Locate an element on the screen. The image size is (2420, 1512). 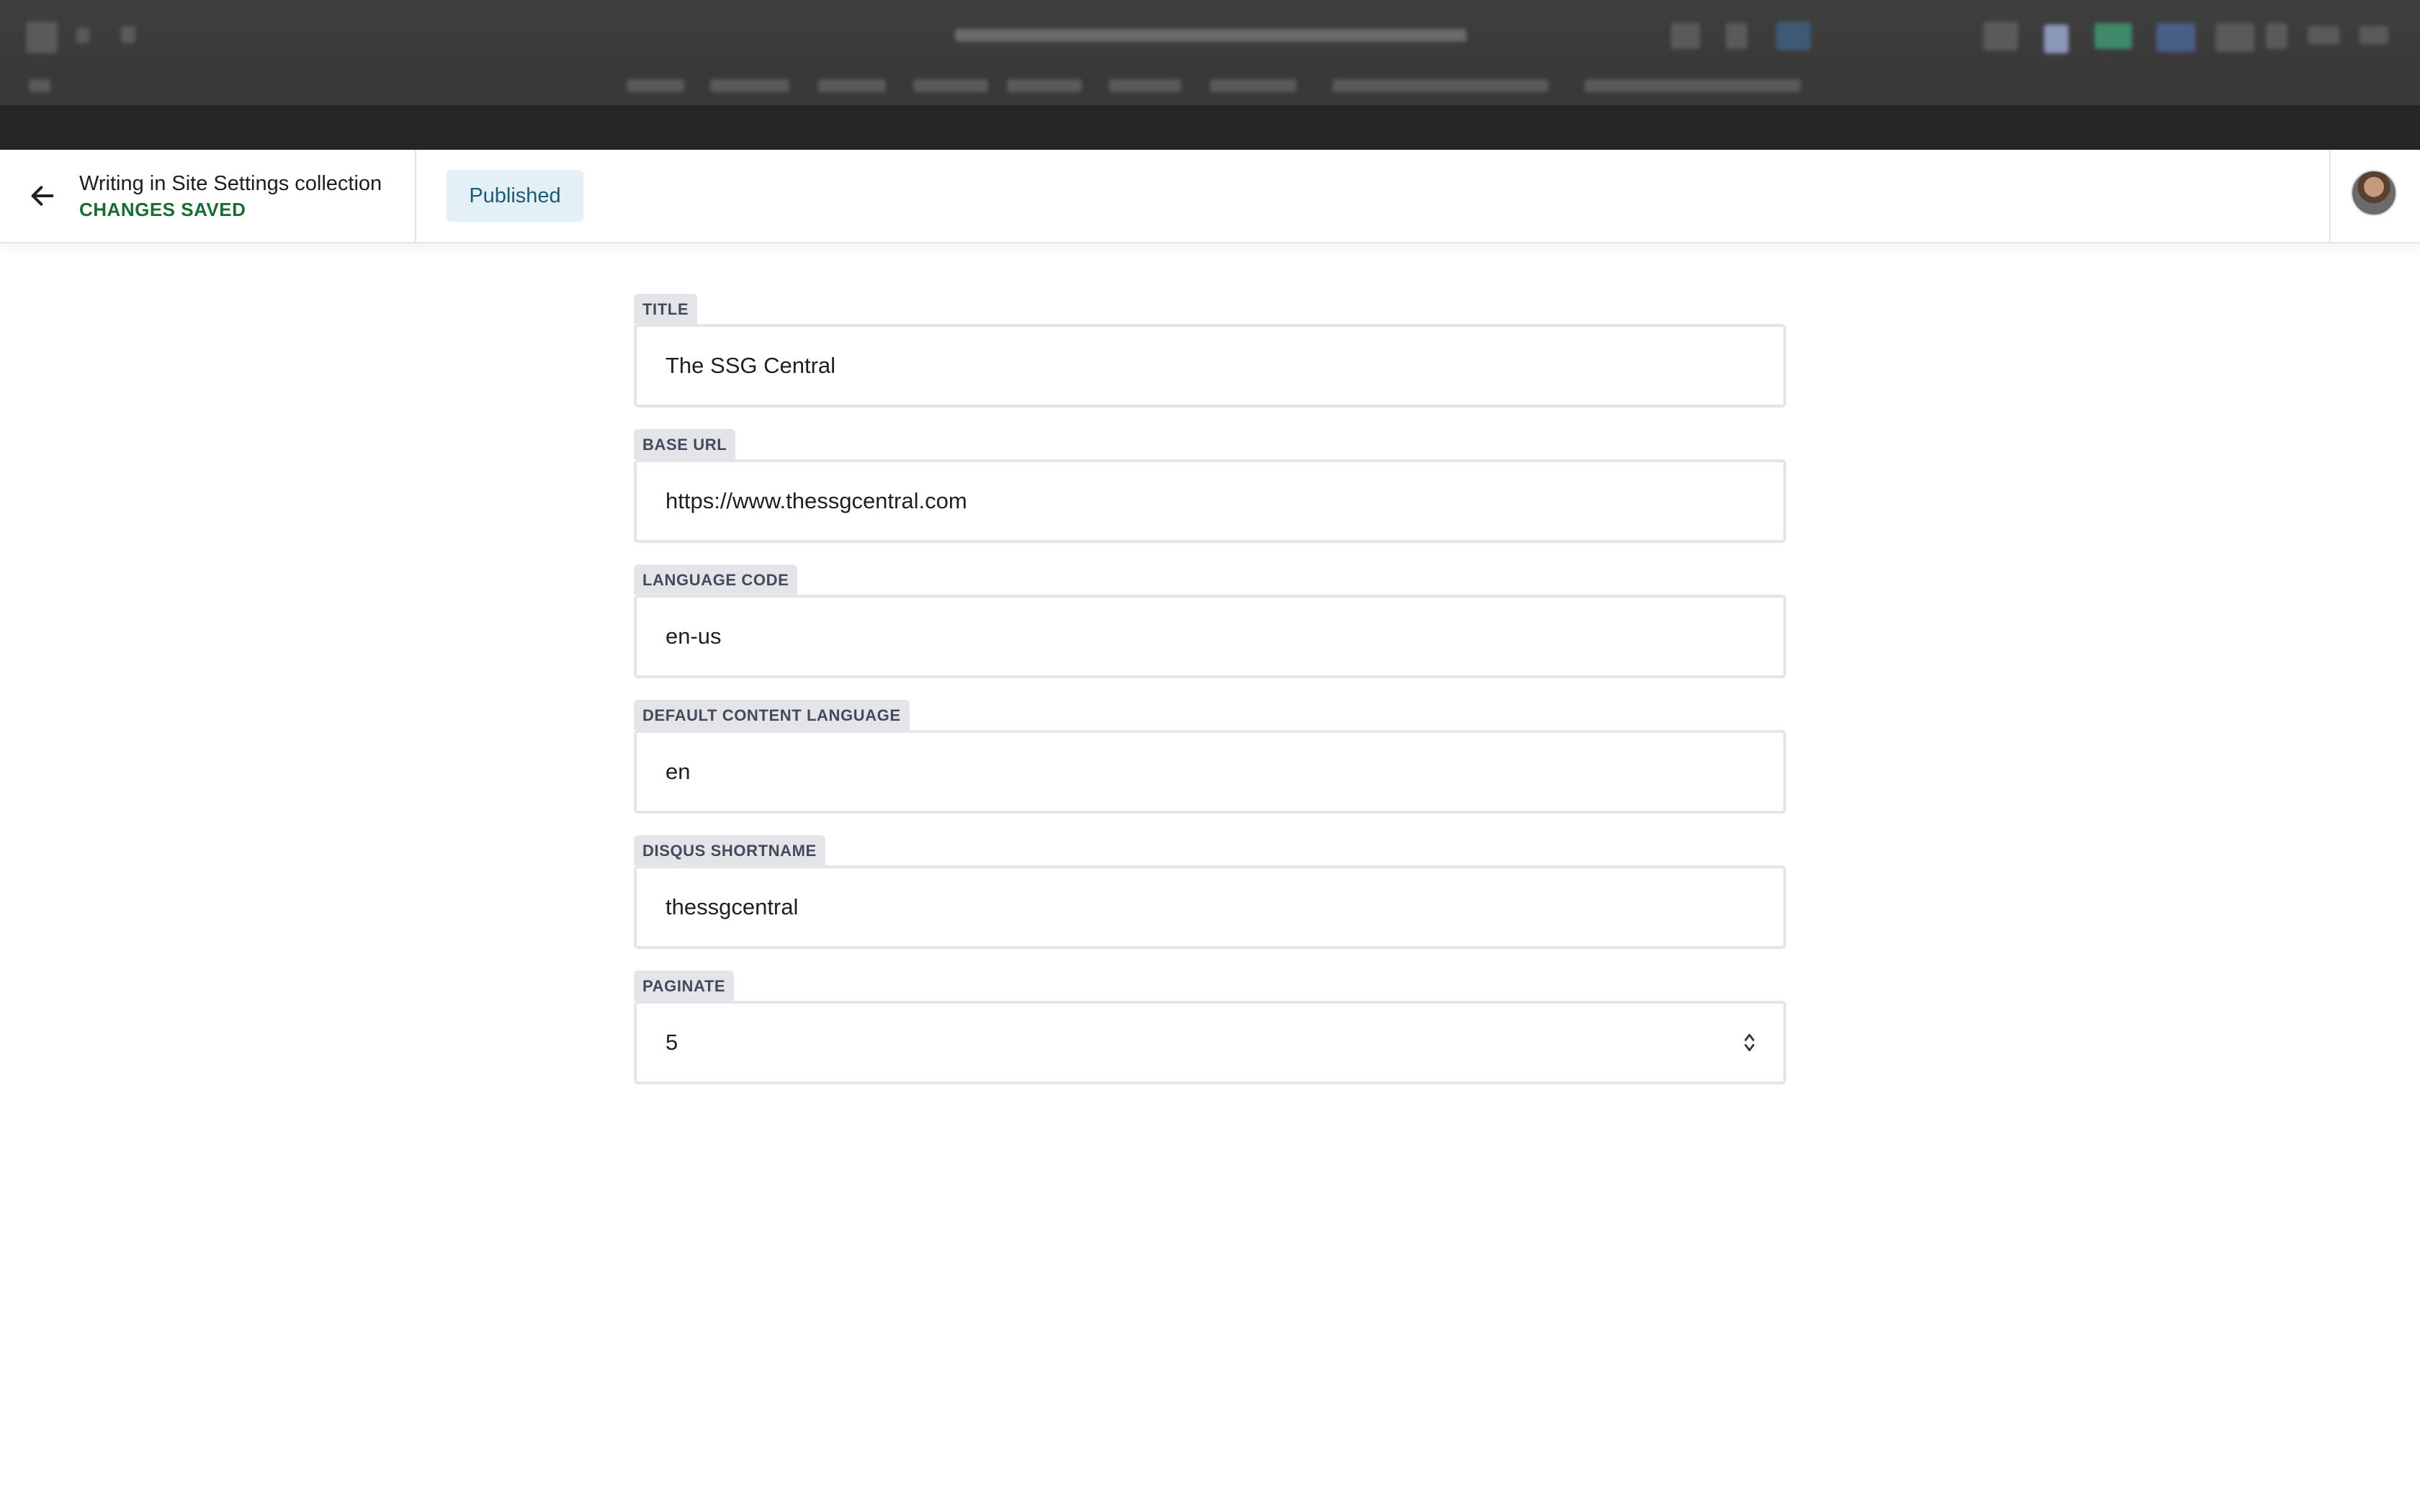
field-disqus-shortname: DISQUS SHORTNAME is located at coordinates (1210, 903).